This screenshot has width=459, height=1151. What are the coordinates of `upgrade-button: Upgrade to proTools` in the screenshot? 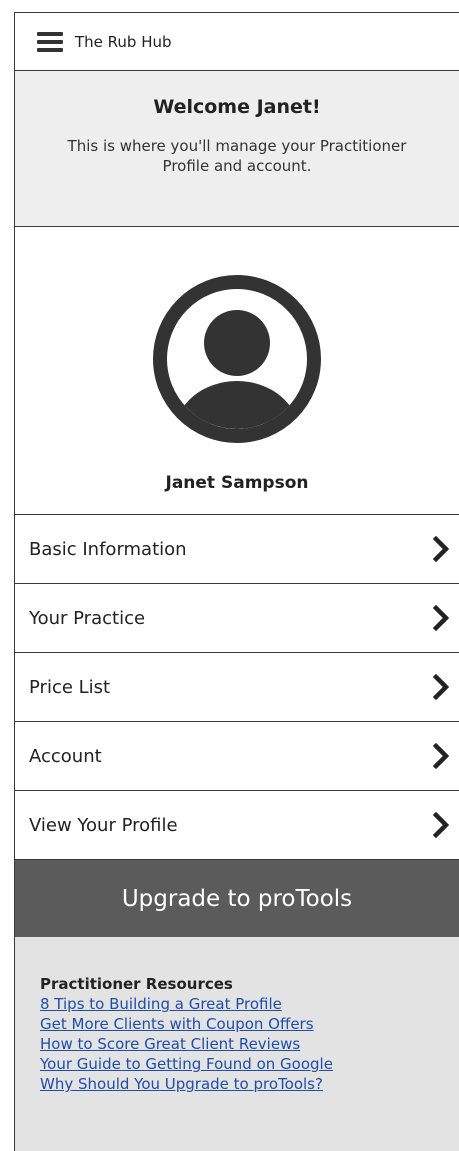 It's located at (237, 898).